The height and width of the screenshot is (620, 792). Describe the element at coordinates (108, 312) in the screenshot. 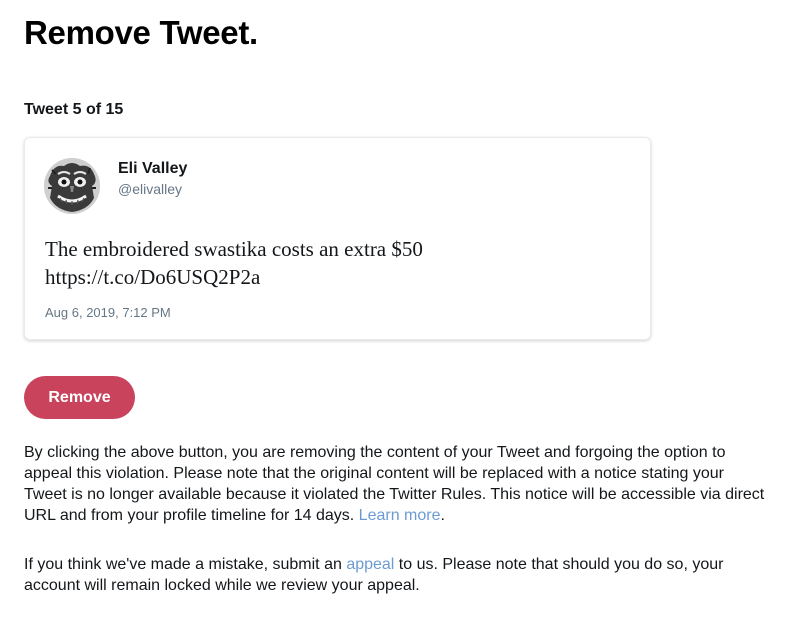

I see `tweet-timestamp: Aug 6, 2019, 7:12 PM` at that location.